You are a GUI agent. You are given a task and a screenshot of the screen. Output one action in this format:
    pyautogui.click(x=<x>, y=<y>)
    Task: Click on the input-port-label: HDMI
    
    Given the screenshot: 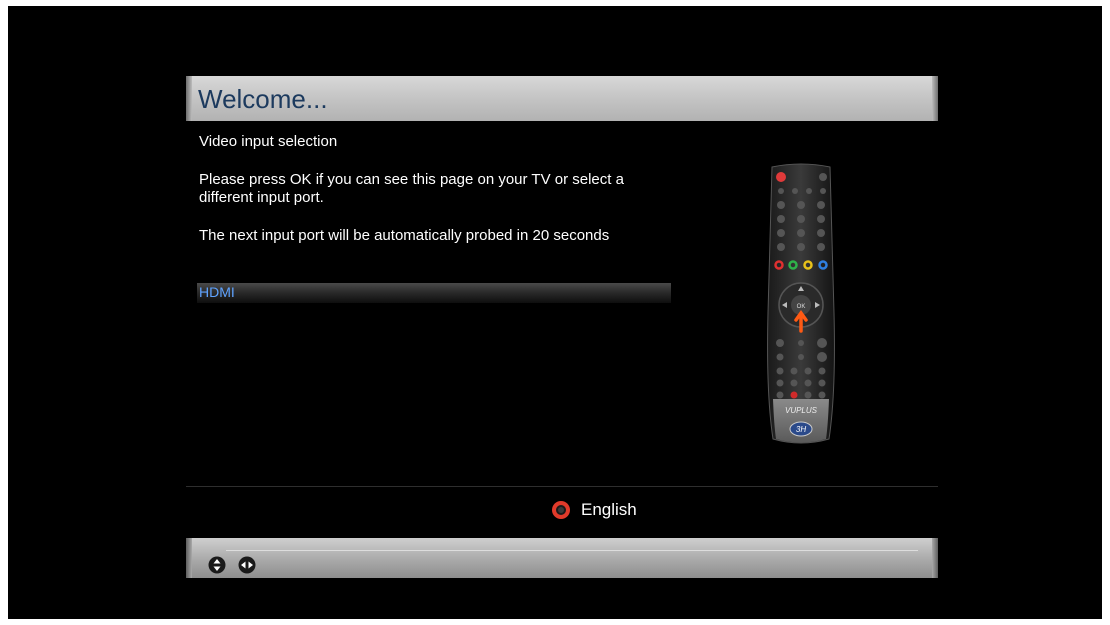 What is the action you would take?
    pyautogui.click(x=217, y=292)
    